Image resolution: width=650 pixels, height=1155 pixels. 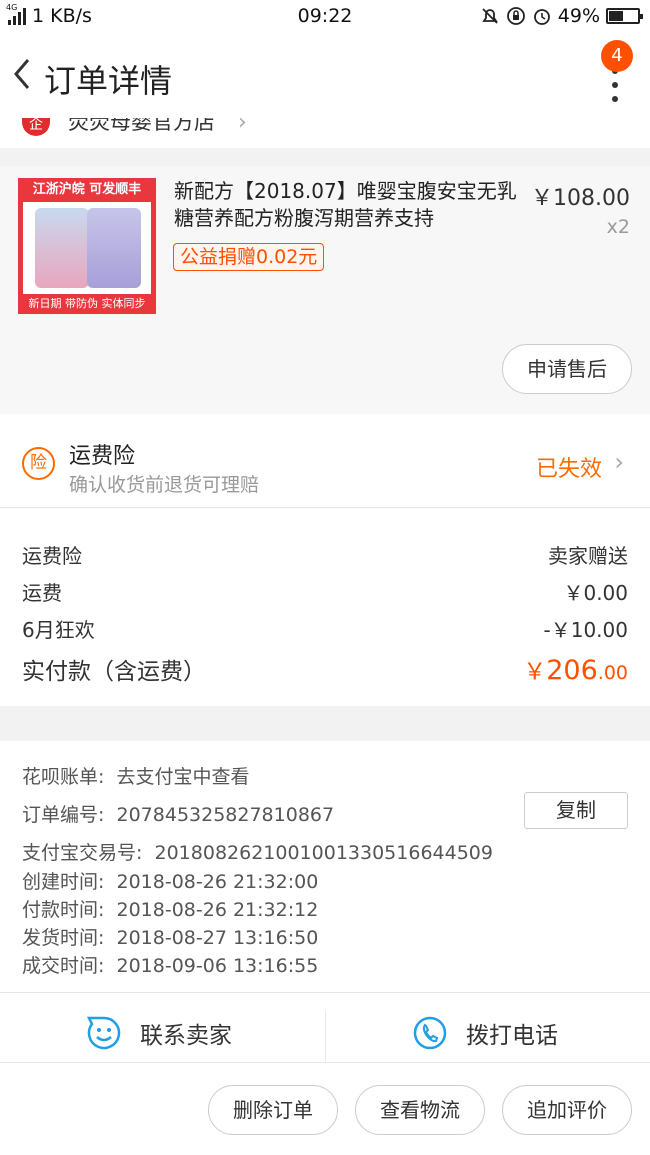 I want to click on info-row: 支付宝交易号: 2018082621001001330516644509, so click(x=257, y=851).